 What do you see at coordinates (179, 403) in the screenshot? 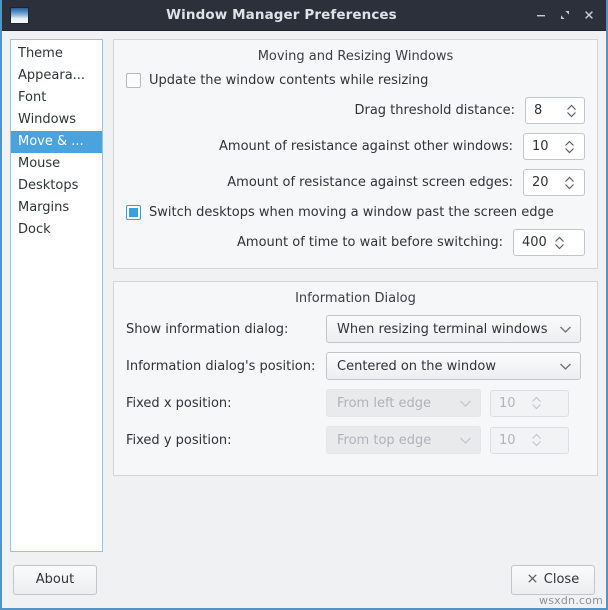
I see `fixed-x-label: Fixed x position:` at bounding box center [179, 403].